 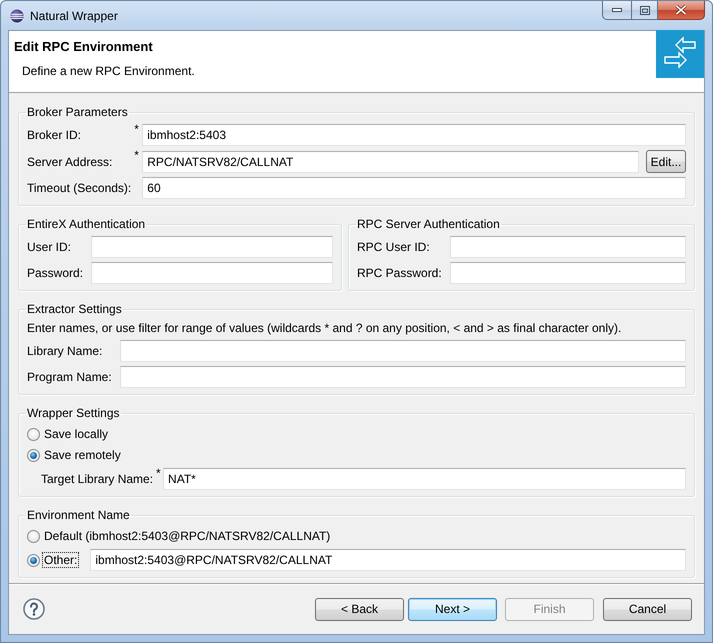 I want to click on page-description: Define a new RPC Environment., so click(x=109, y=71).